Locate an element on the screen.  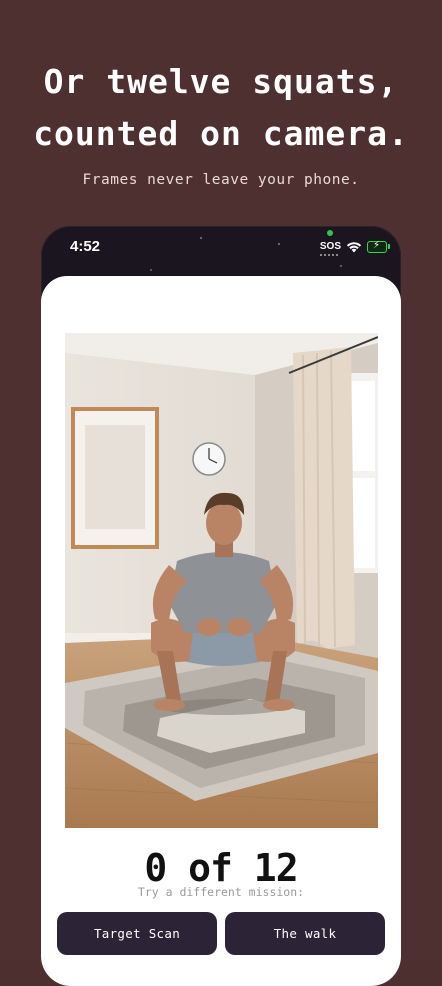
sos-indicator: SOS is located at coordinates (330, 248).